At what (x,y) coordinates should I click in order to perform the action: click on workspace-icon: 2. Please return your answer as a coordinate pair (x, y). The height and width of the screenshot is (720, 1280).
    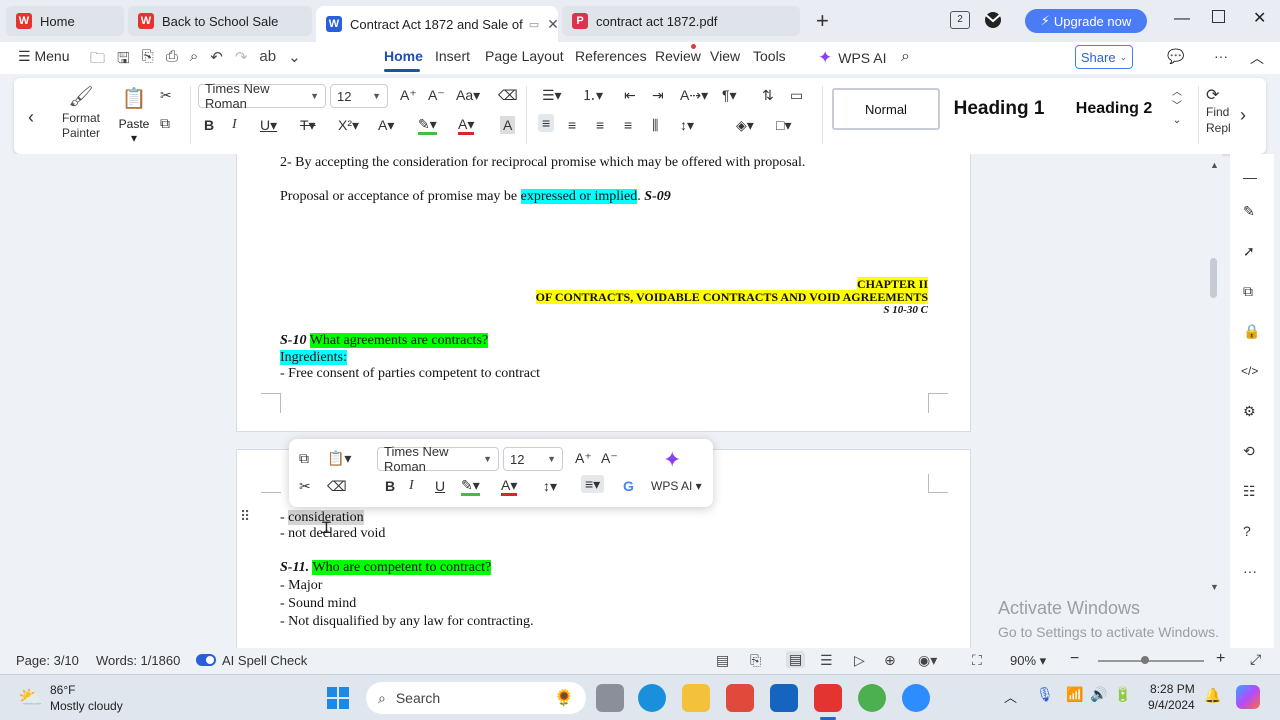
    Looking at the image, I should click on (960, 20).